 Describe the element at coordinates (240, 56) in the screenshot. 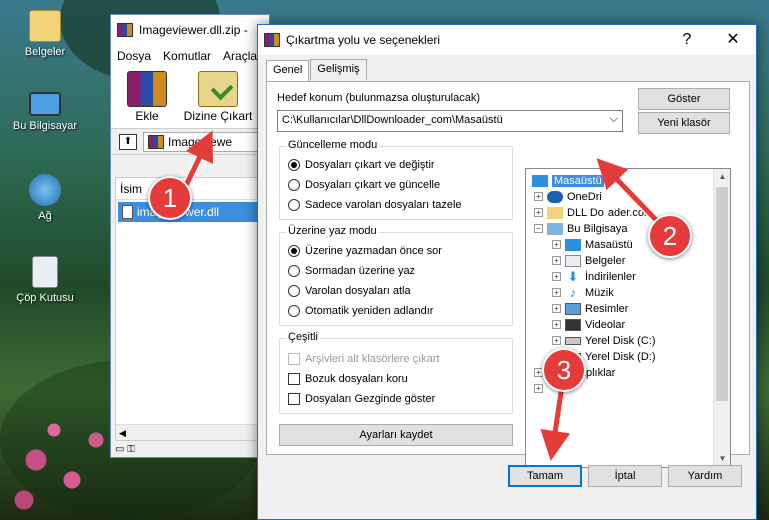

I see `menu-araclar: Araçla` at that location.